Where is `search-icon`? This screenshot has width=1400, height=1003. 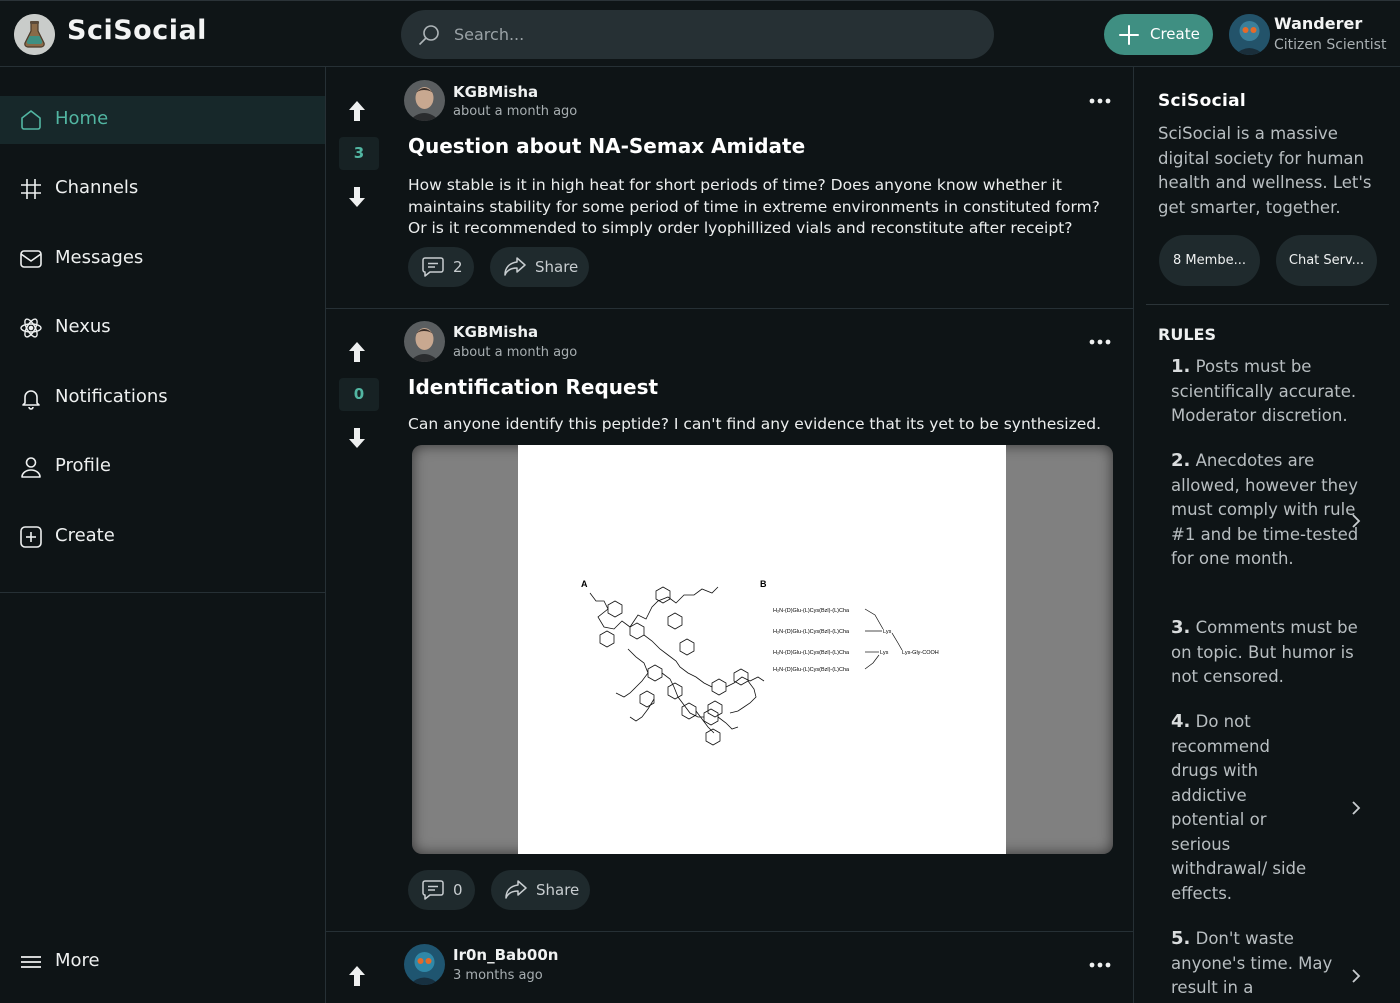
search-icon is located at coordinates (429, 35).